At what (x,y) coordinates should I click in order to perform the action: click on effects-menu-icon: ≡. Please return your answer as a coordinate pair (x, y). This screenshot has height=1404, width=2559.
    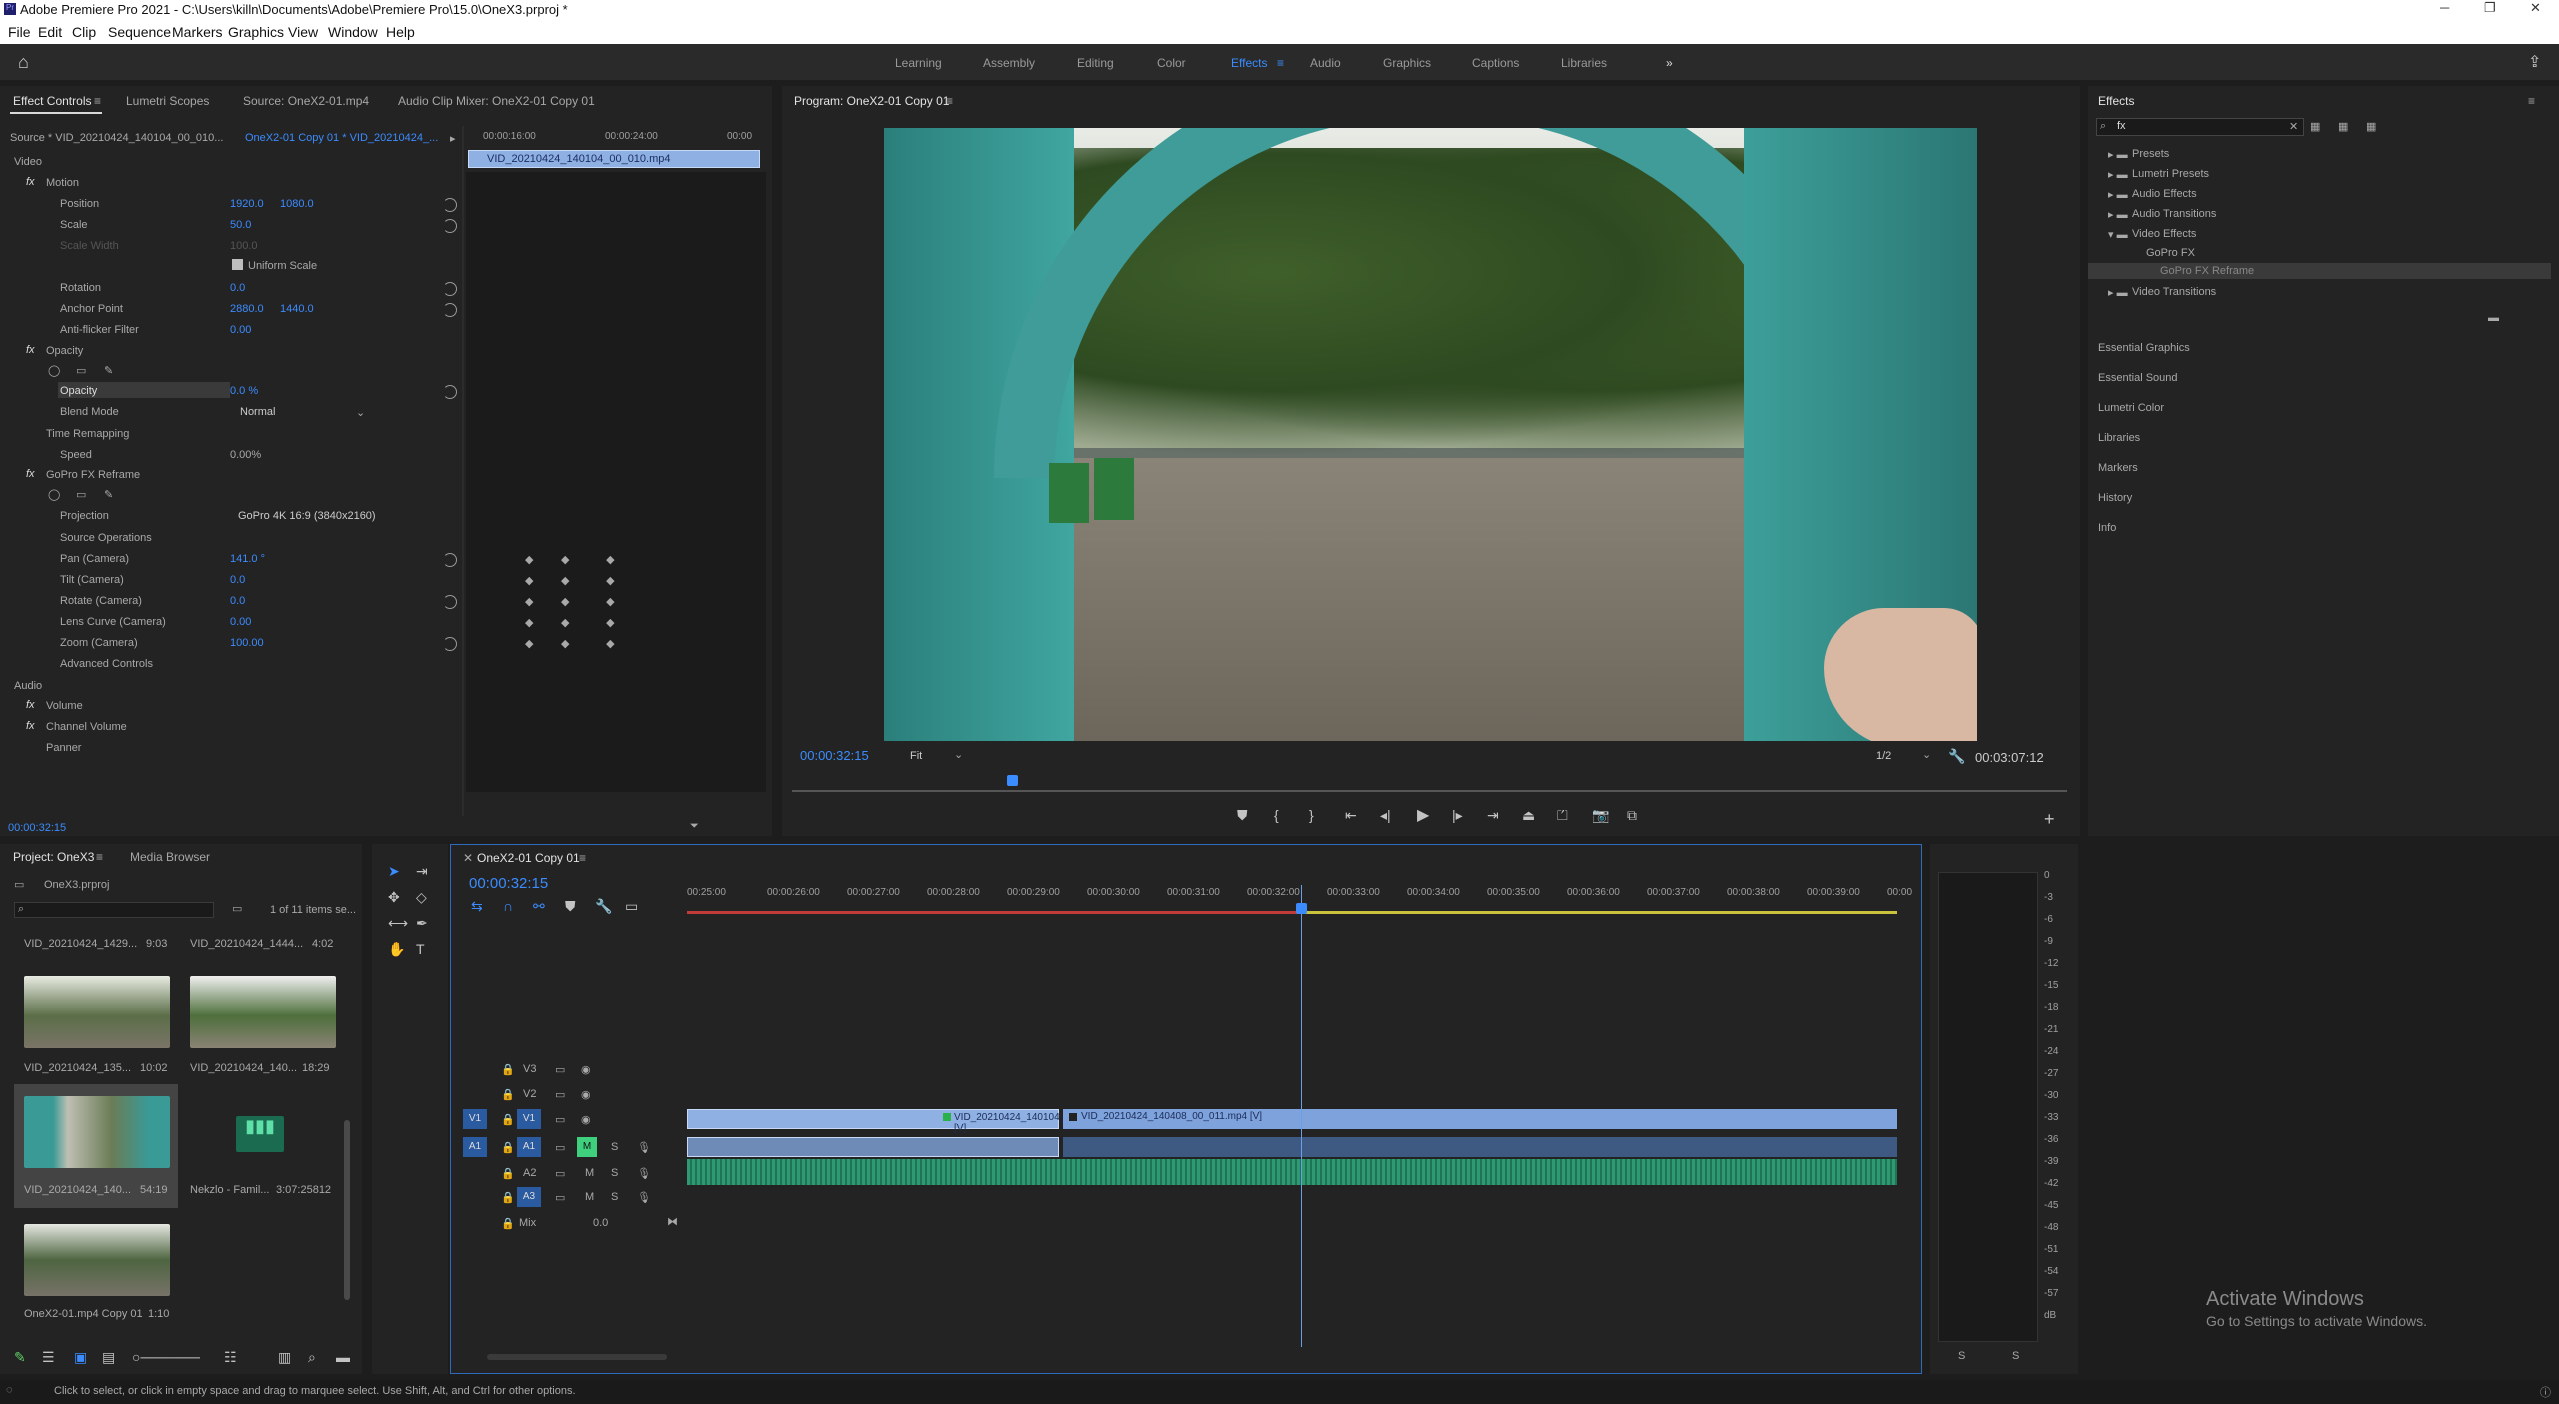
    Looking at the image, I should click on (2531, 101).